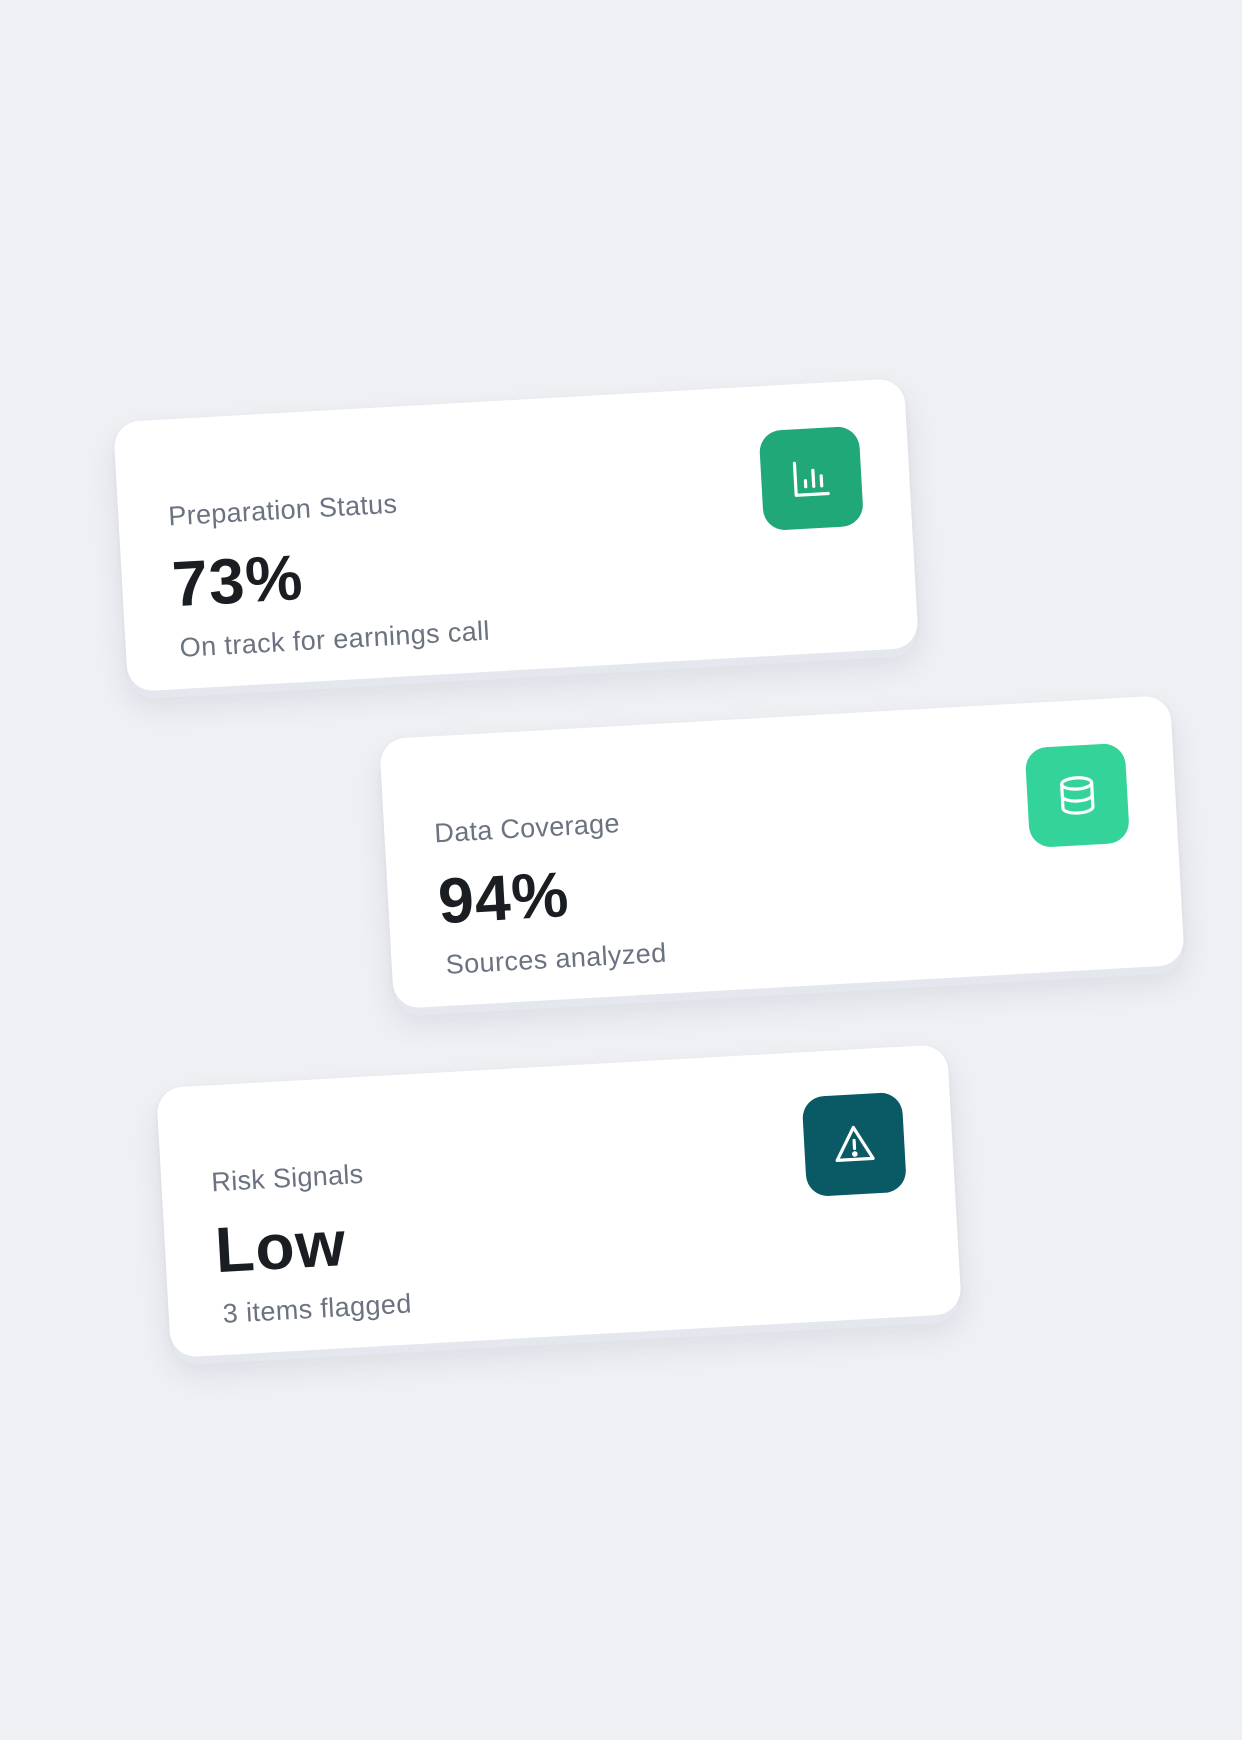 The image size is (1242, 1740). What do you see at coordinates (504, 898) in the screenshot?
I see `card-value: 94%` at bounding box center [504, 898].